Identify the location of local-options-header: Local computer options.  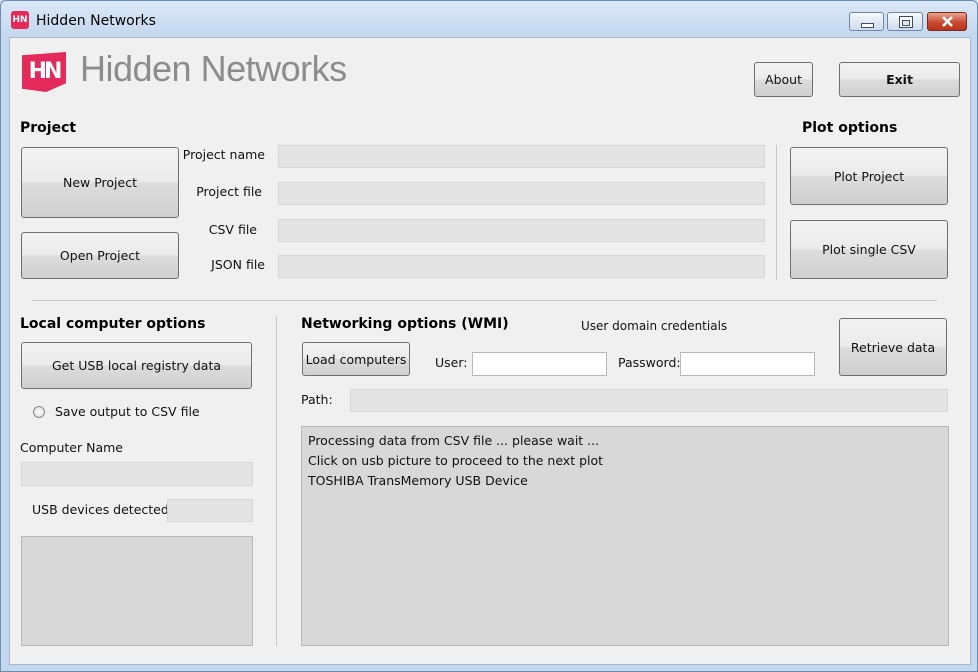
(113, 324).